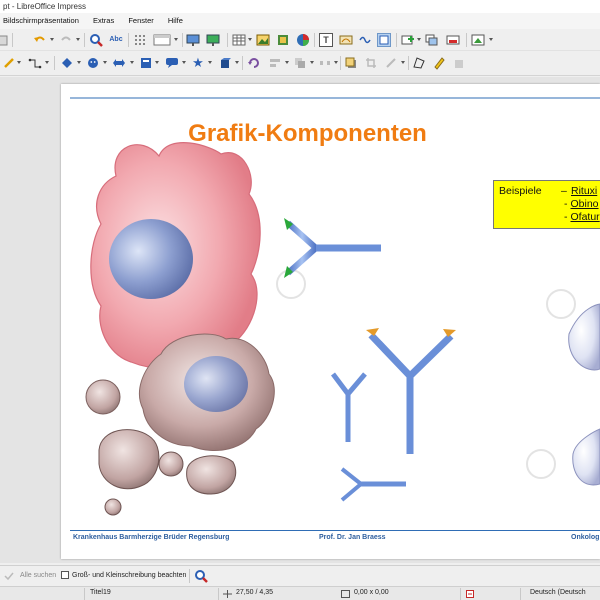 Image resolution: width=600 pixels, height=600 pixels. What do you see at coordinates (352, 537) in the screenshot?
I see `footer-author: Prof. Dr. Jan Braess` at bounding box center [352, 537].